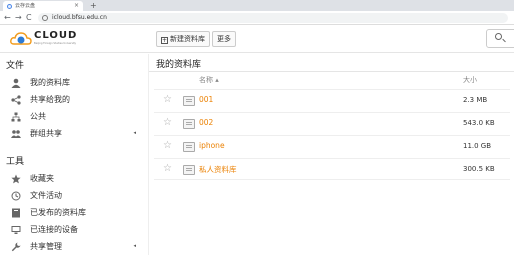 Image resolution: width=514 pixels, height=255 pixels. I want to click on address-bar-row: ← → C icloud.bfsu.edu.cn, so click(257, 18).